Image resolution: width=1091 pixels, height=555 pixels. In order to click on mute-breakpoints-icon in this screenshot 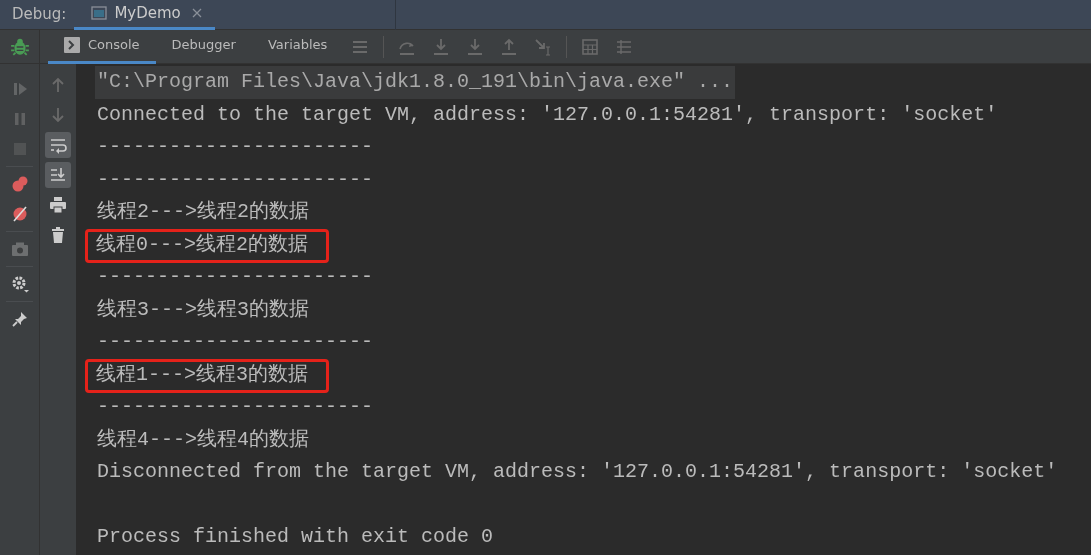, I will do `click(19, 214)`.